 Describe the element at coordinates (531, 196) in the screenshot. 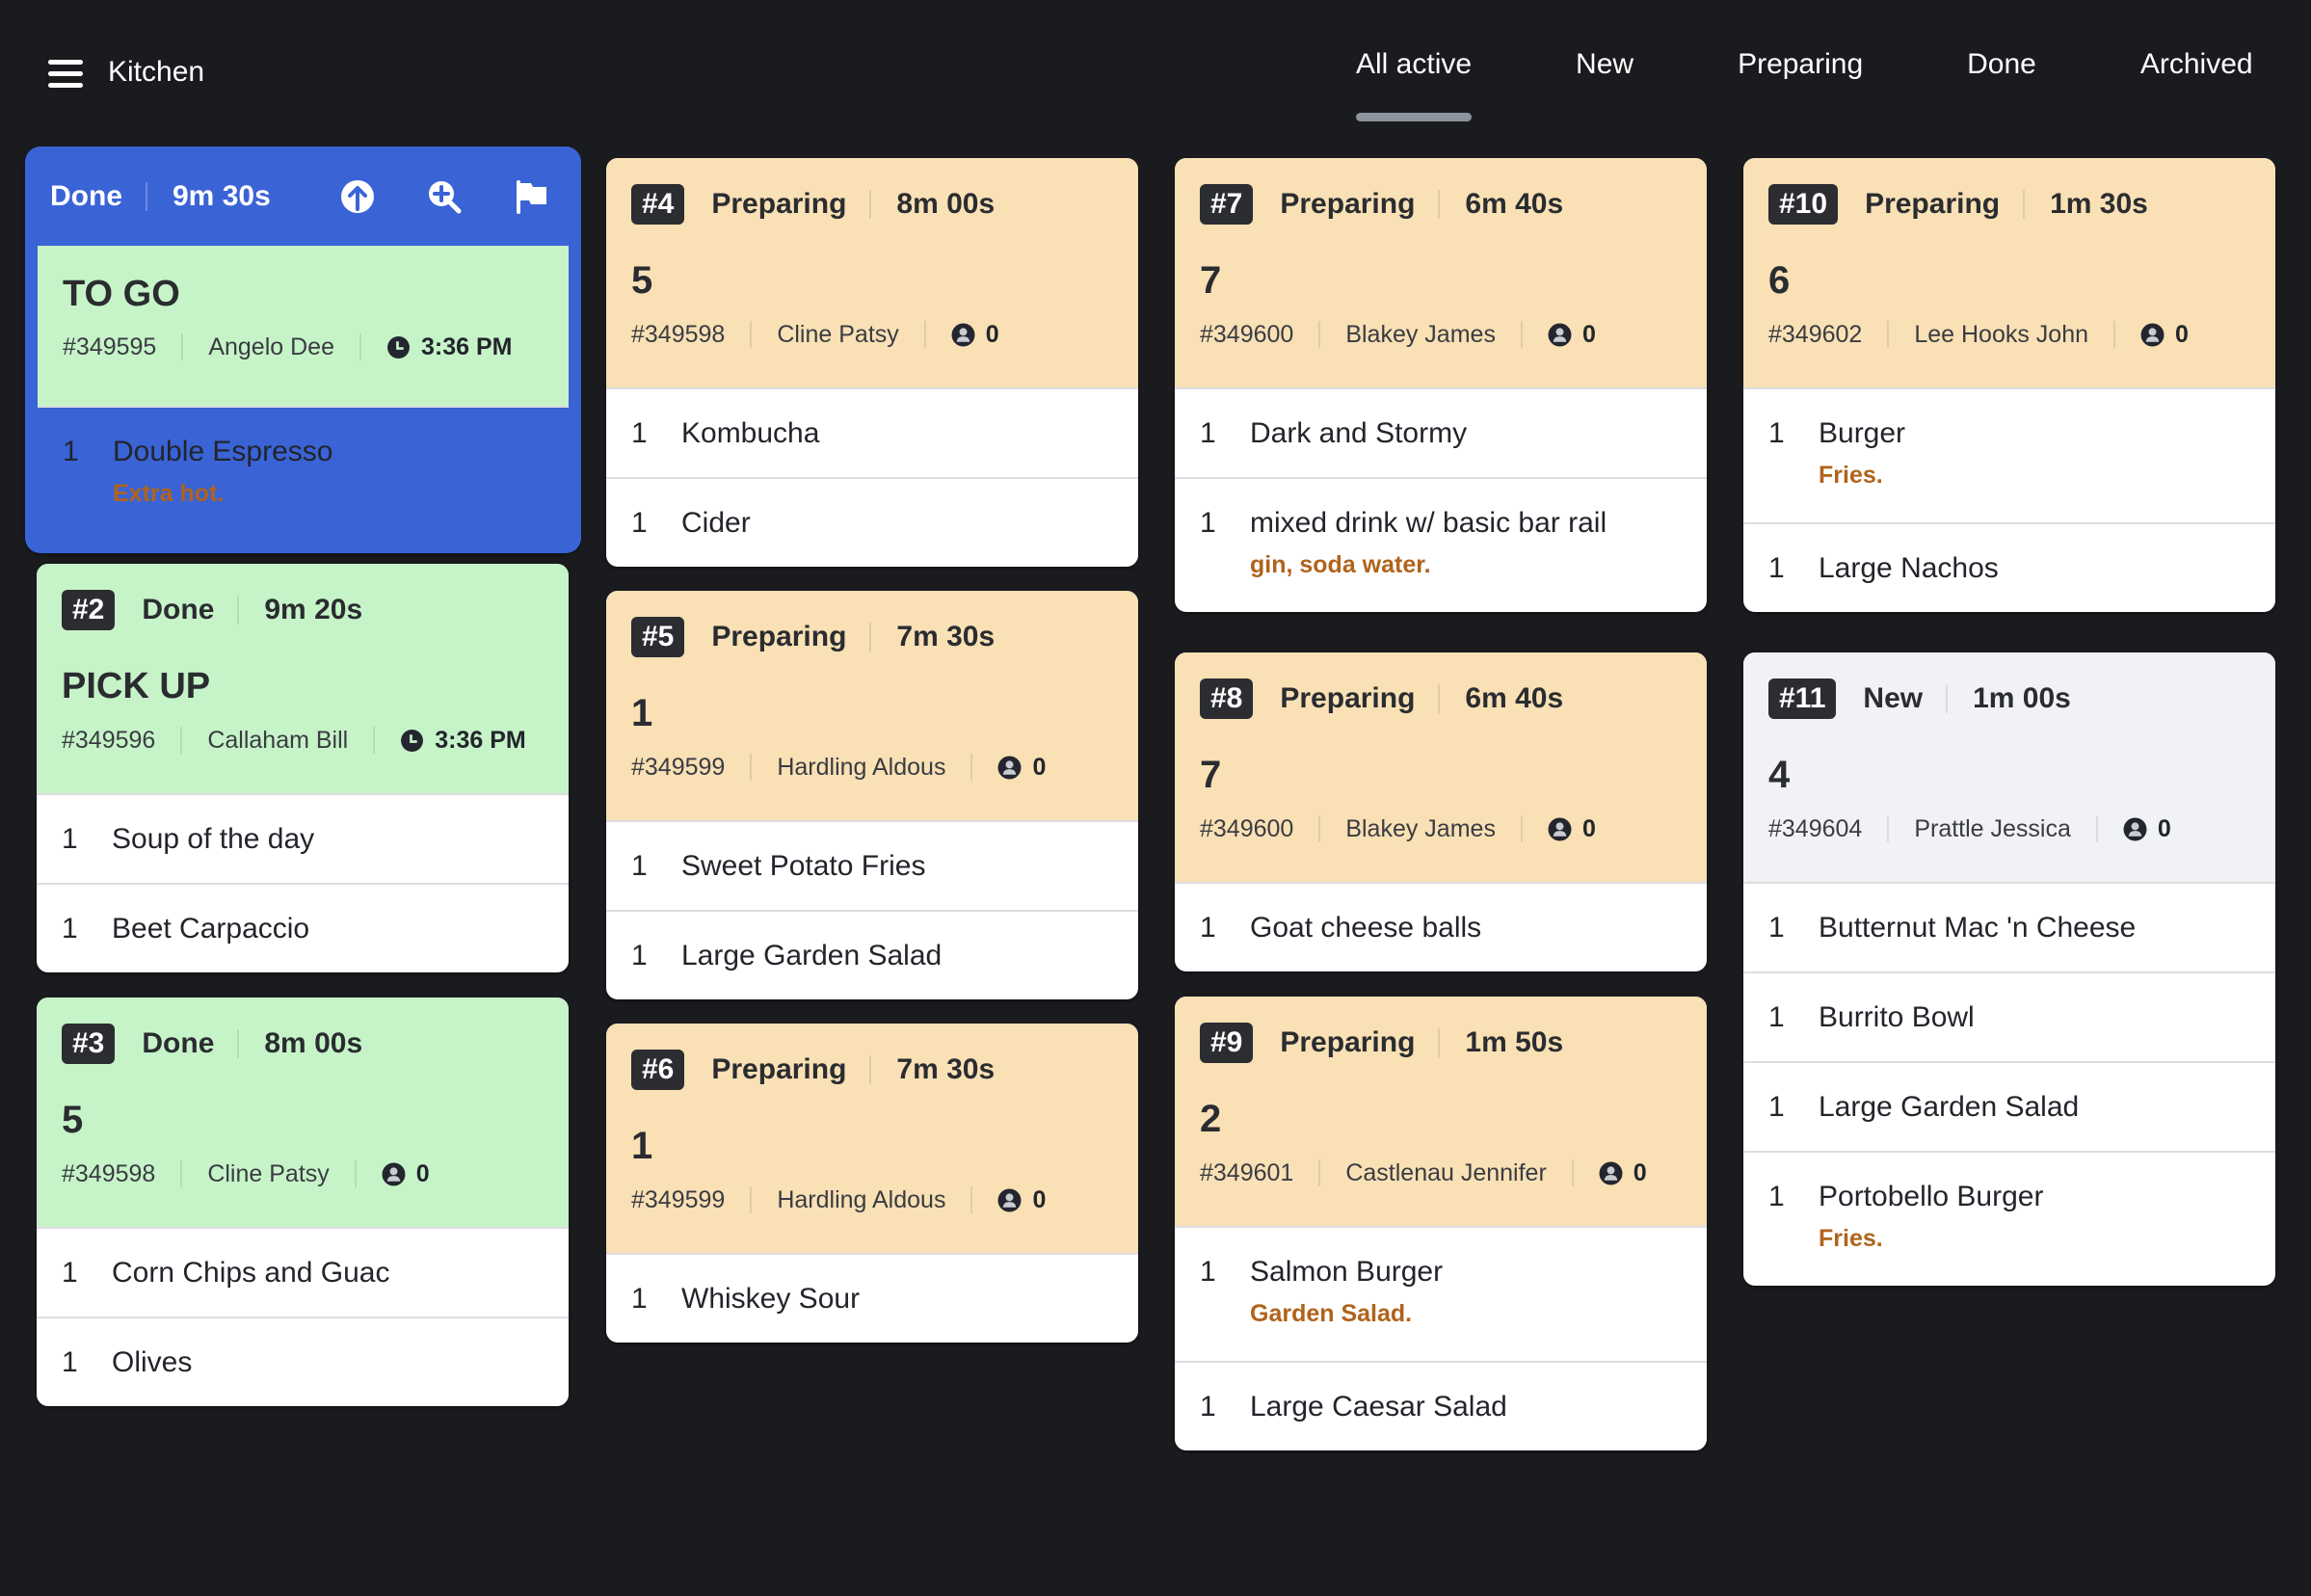

I see `flag-icon` at that location.